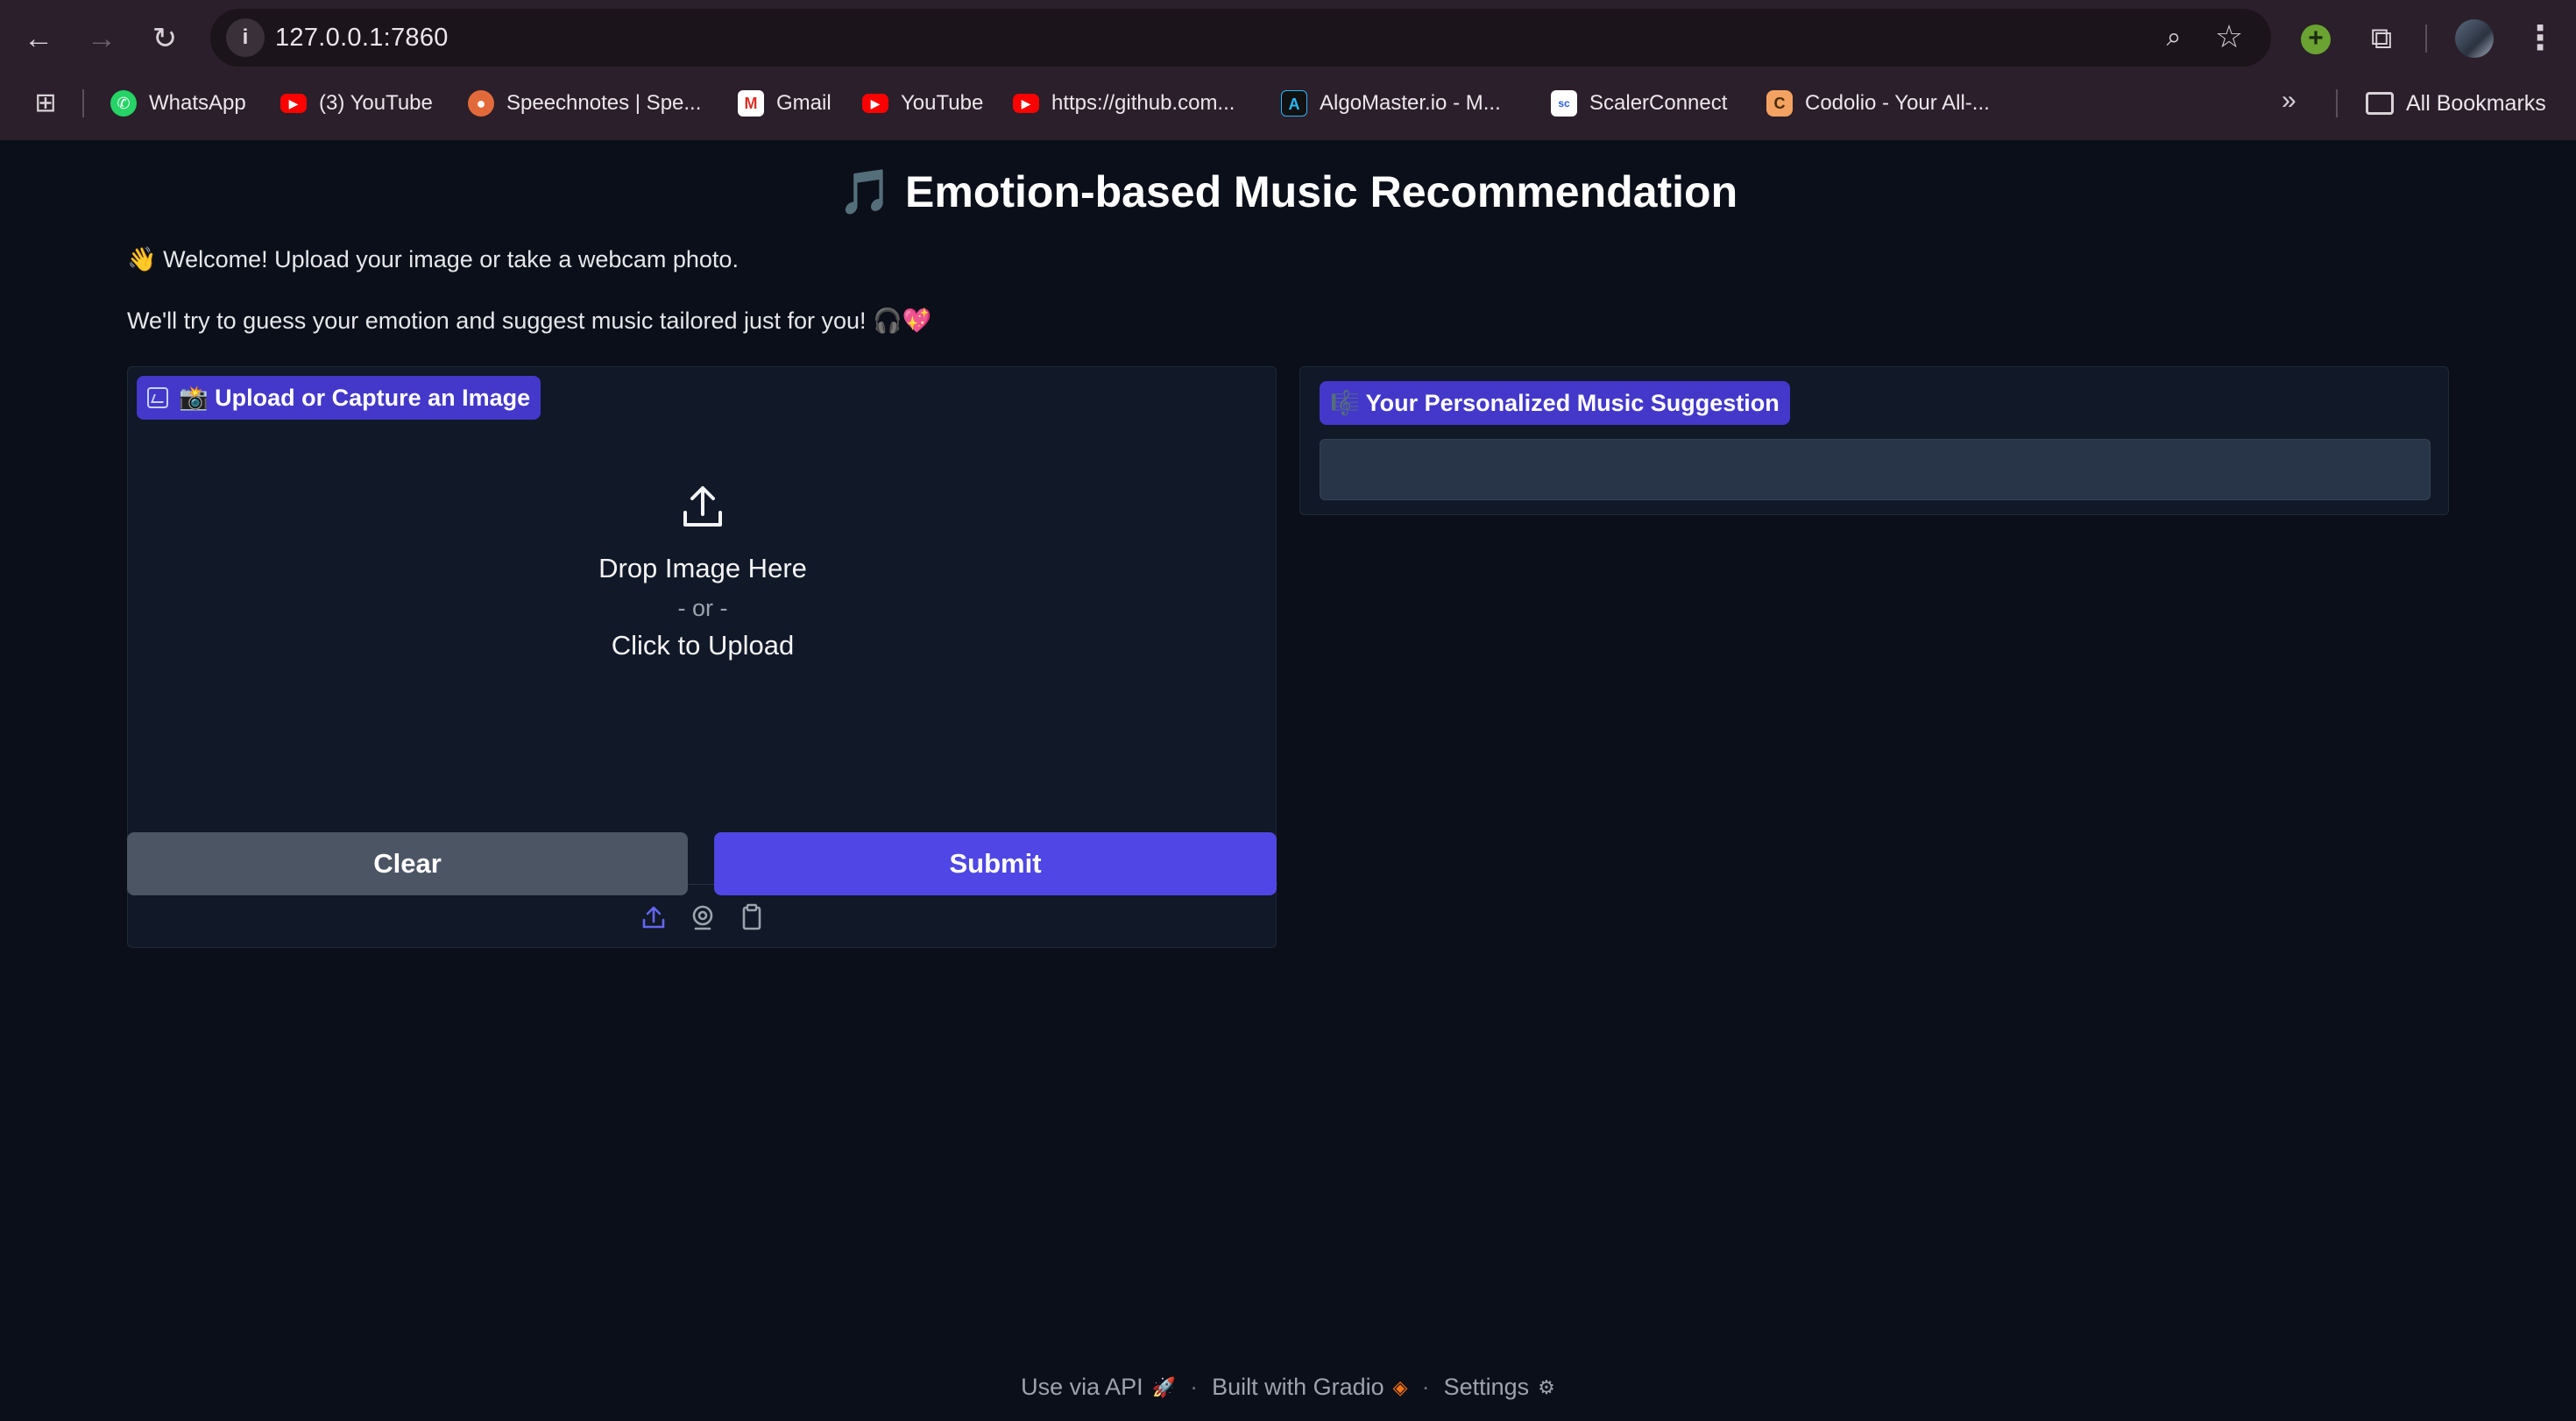 The image size is (2576, 1421). What do you see at coordinates (751, 103) in the screenshot?
I see `gmail-icon: M` at bounding box center [751, 103].